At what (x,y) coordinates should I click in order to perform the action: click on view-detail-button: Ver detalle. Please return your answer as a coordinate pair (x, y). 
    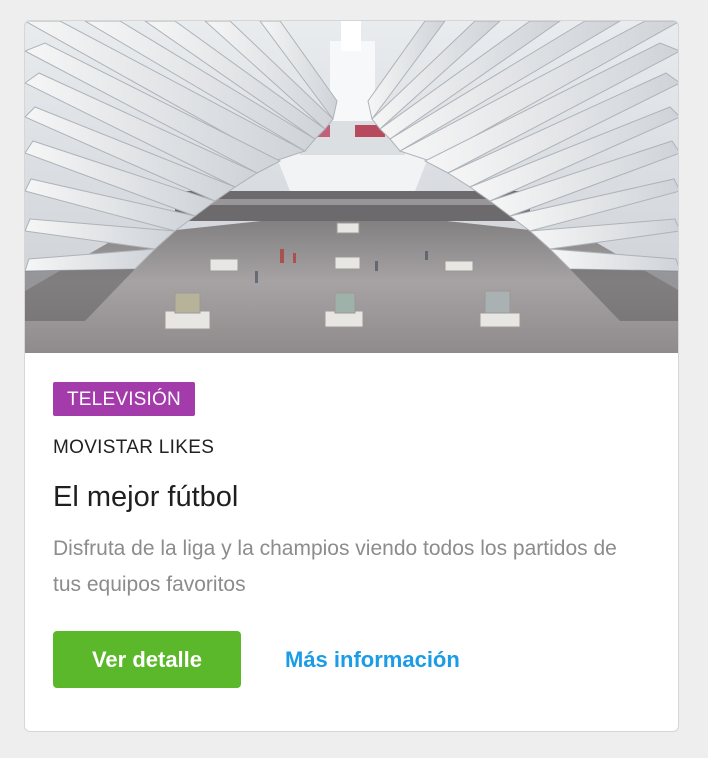
    Looking at the image, I should click on (147, 659).